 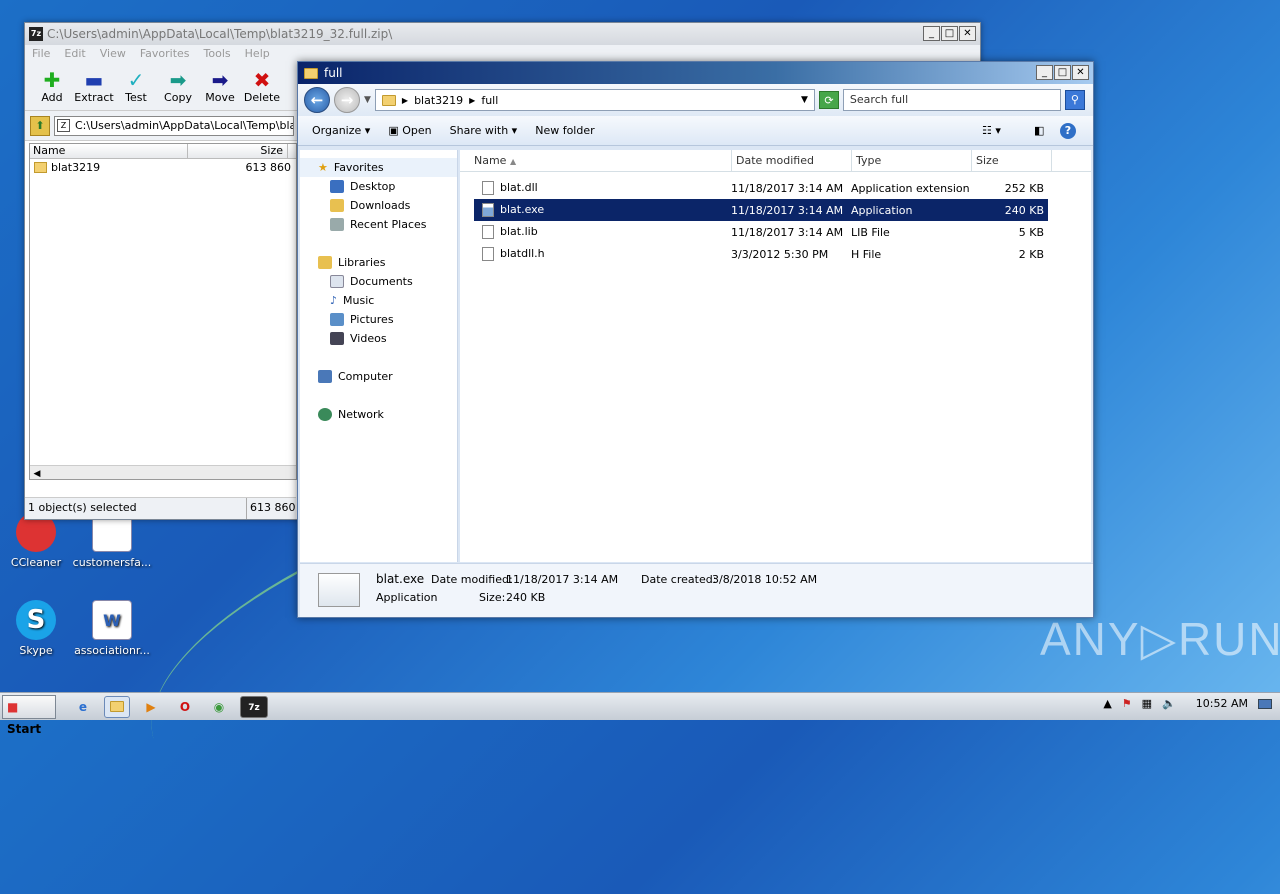 What do you see at coordinates (489, 100) in the screenshot?
I see `breadcrumb-full: full` at bounding box center [489, 100].